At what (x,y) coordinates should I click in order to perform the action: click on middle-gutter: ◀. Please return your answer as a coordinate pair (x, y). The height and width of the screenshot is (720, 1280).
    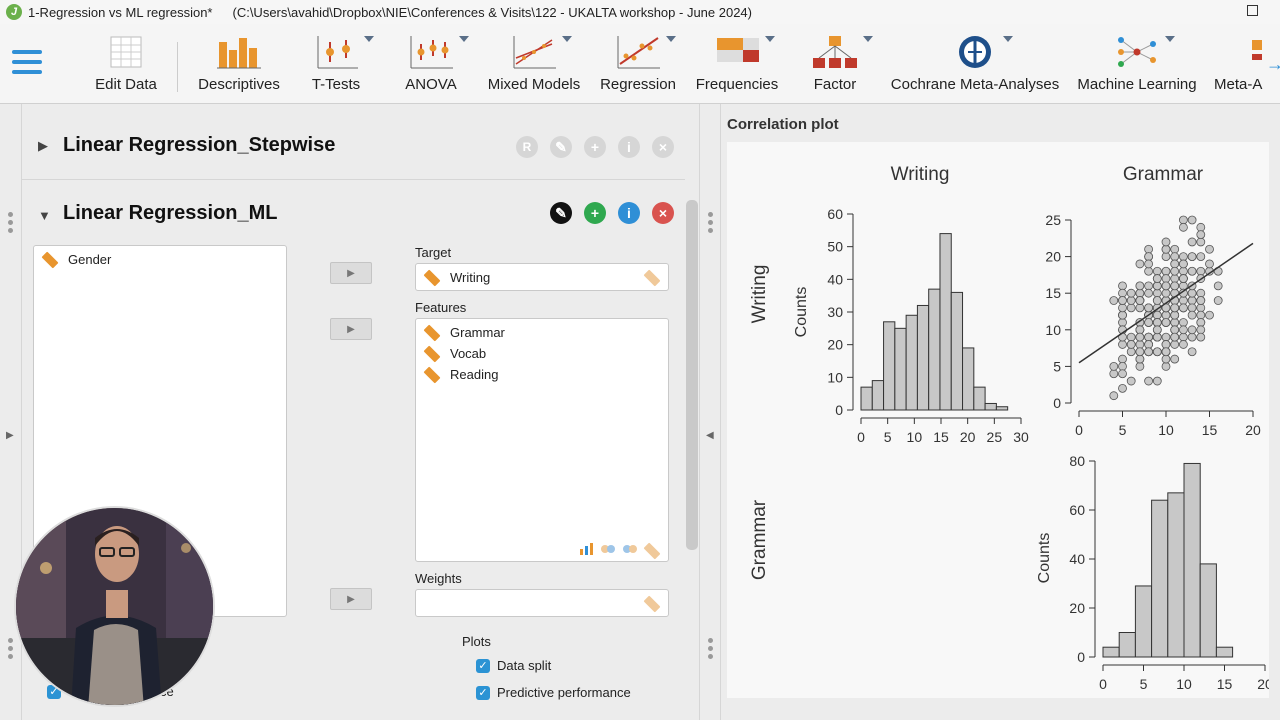
    Looking at the image, I should click on (710, 412).